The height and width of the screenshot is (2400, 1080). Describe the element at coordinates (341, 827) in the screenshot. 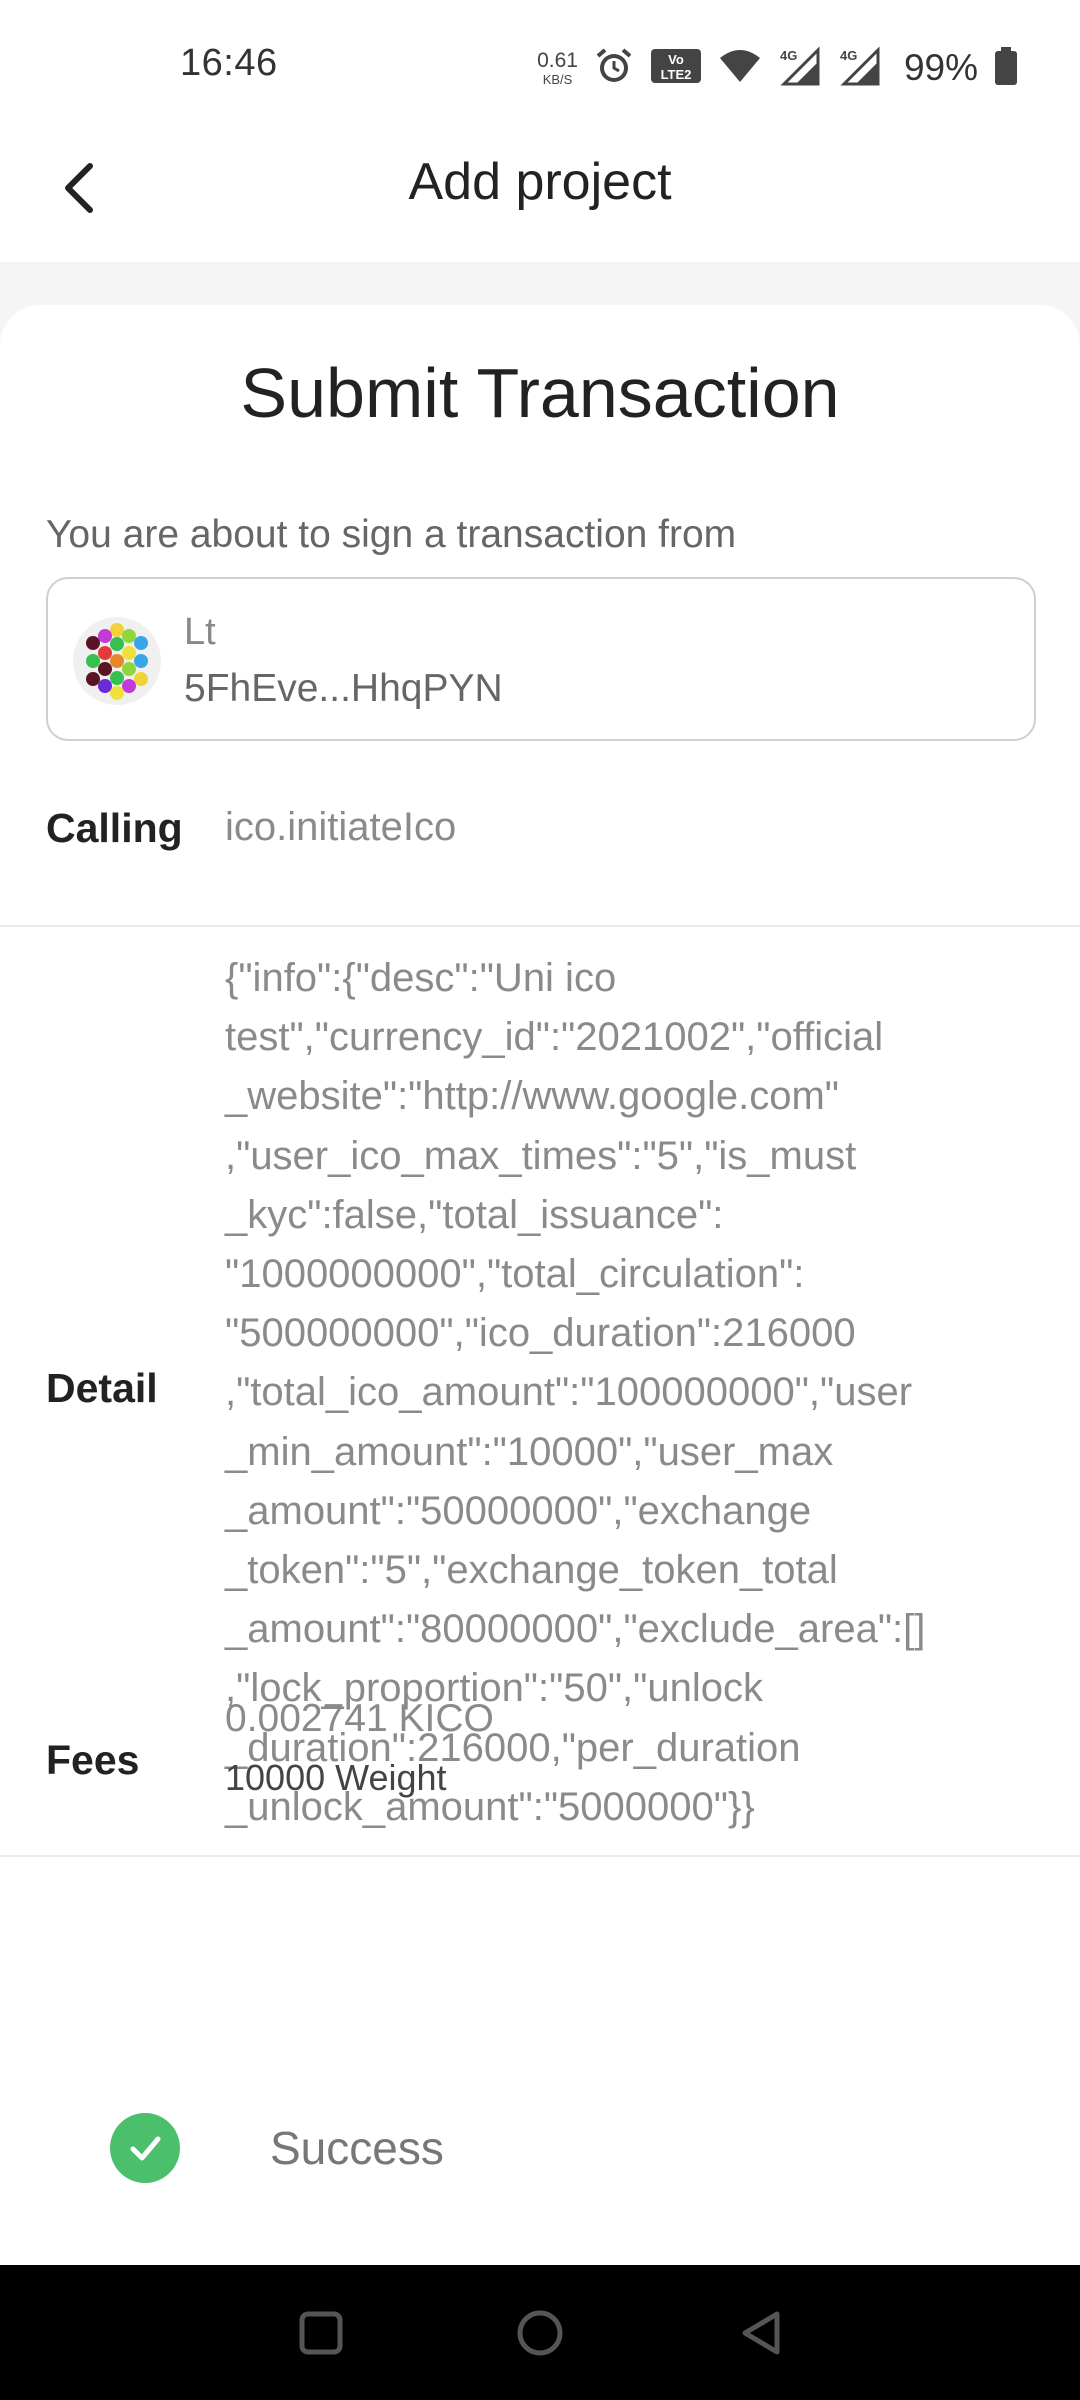

I see `calling-value: ico.initiateIco` at that location.